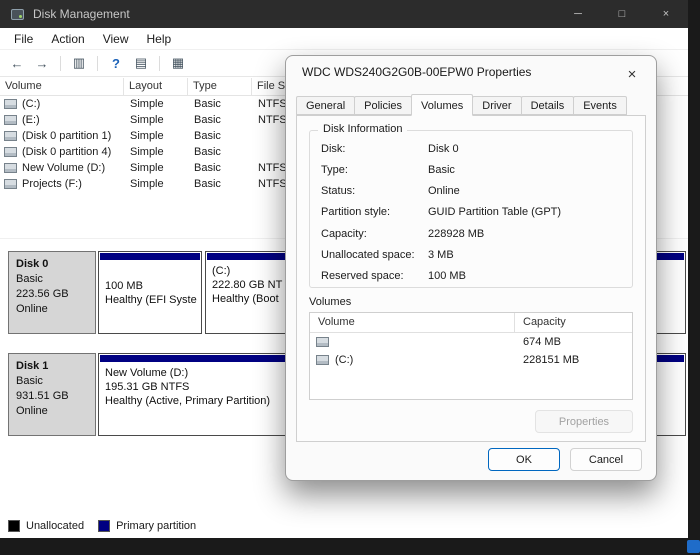 This screenshot has width=700, height=555. What do you see at coordinates (79, 63) in the screenshot?
I see `console-tree-icon: ▥` at bounding box center [79, 63].